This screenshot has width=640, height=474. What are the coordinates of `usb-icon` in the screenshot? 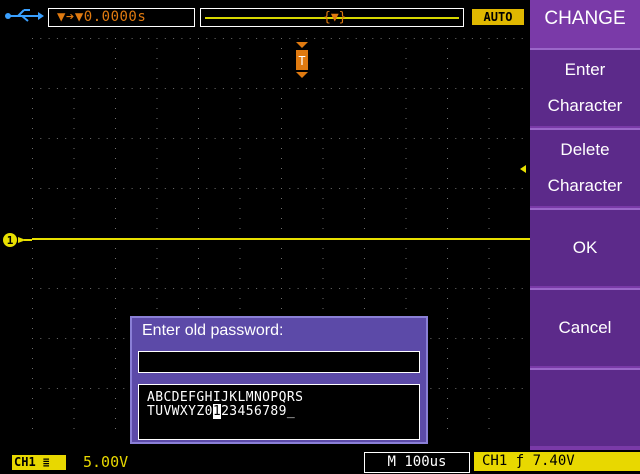 It's located at (24, 15).